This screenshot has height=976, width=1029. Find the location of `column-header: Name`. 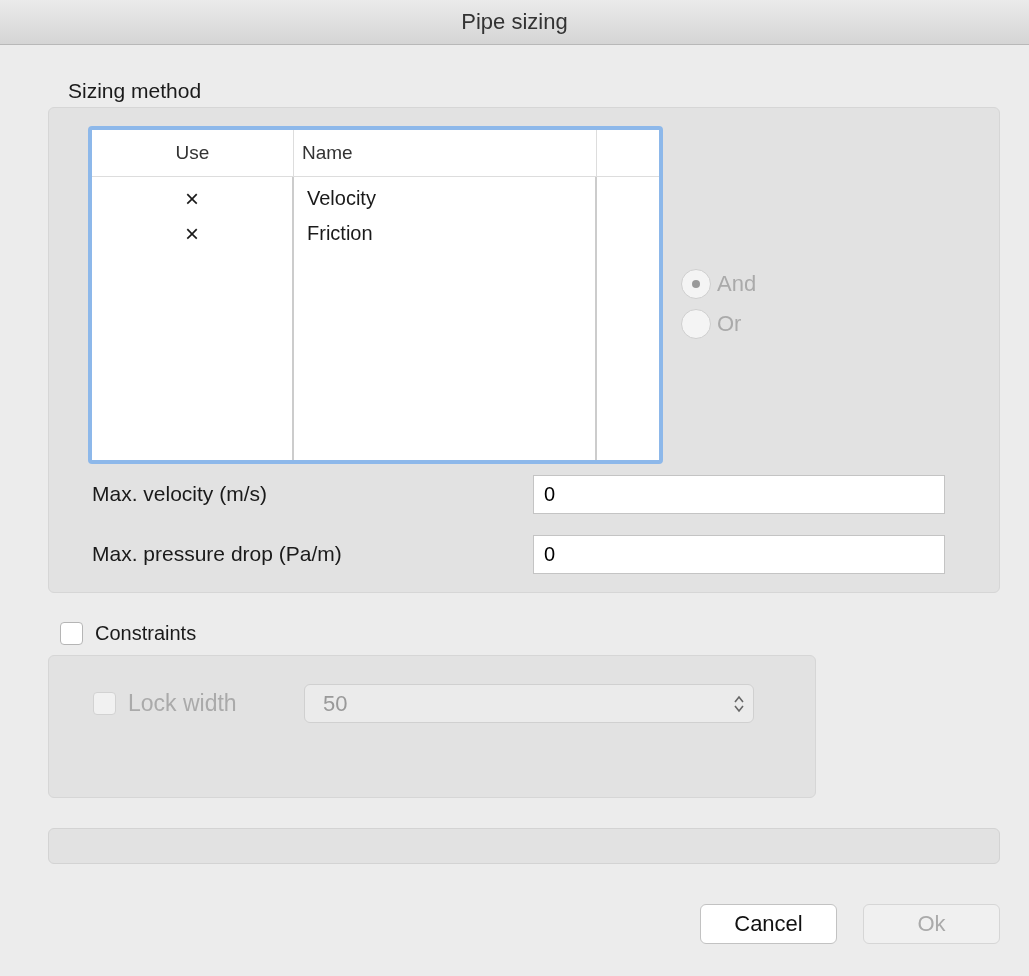

column-header: Name is located at coordinates (445, 153).